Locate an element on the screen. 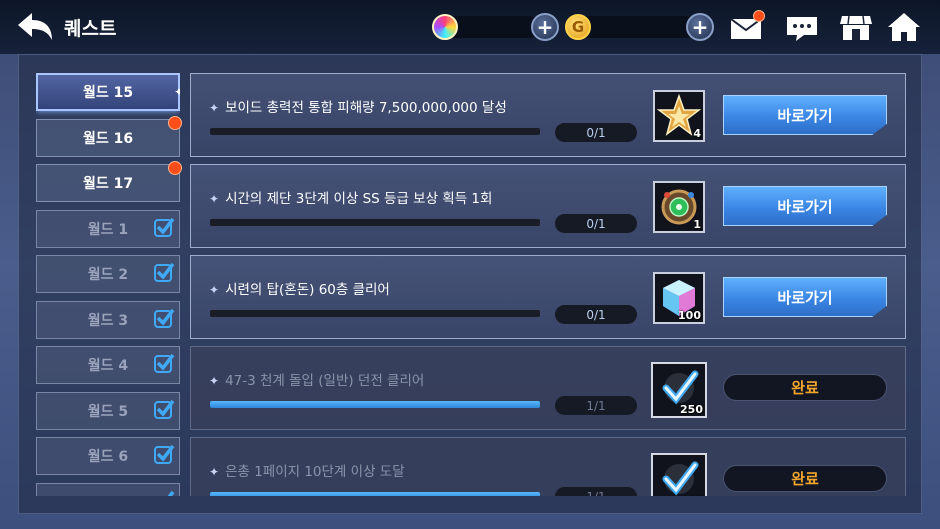 The width and height of the screenshot is (940, 529). world-tab-label: 월드 17 is located at coordinates (108, 184).